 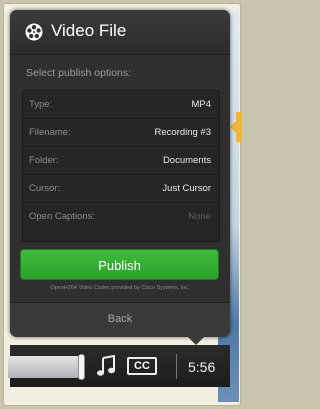 What do you see at coordinates (45, 188) in the screenshot?
I see `option-label: Cursor:` at bounding box center [45, 188].